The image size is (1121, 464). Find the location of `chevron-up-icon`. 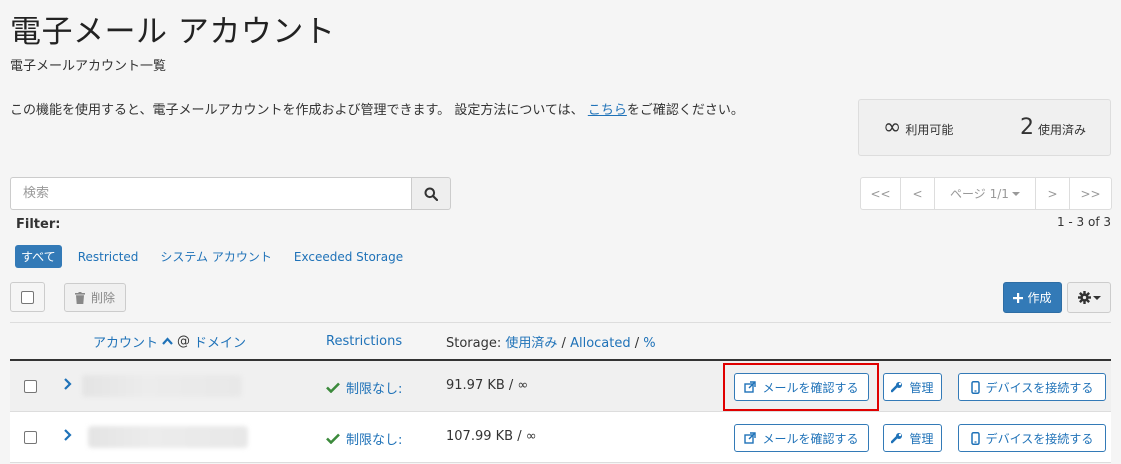

chevron-up-icon is located at coordinates (167, 341).